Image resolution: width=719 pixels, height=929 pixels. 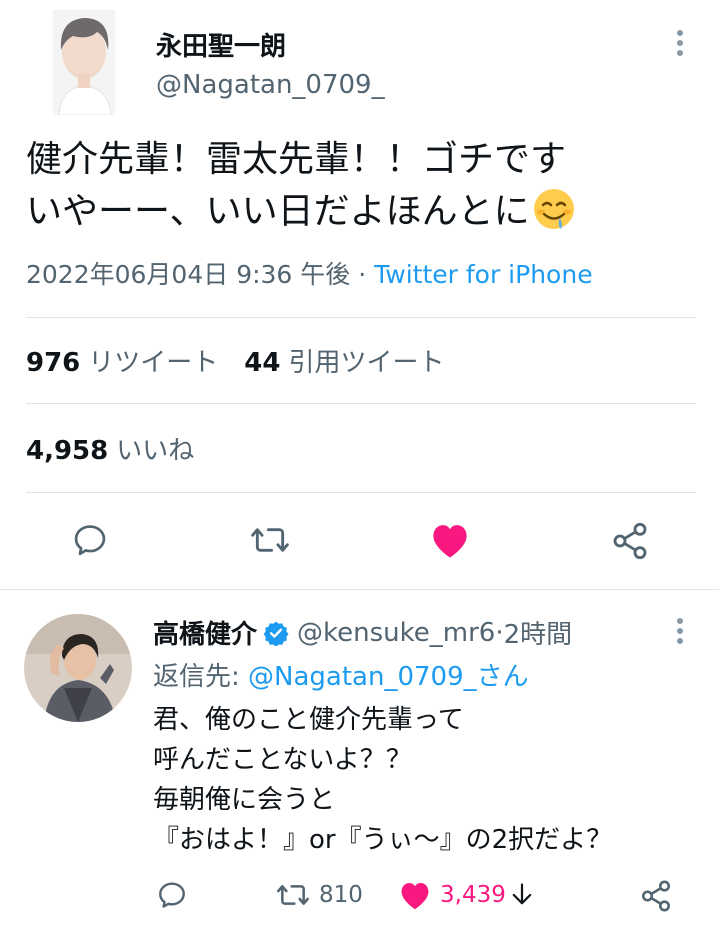 I want to click on likes-label: いいね, so click(x=155, y=451).